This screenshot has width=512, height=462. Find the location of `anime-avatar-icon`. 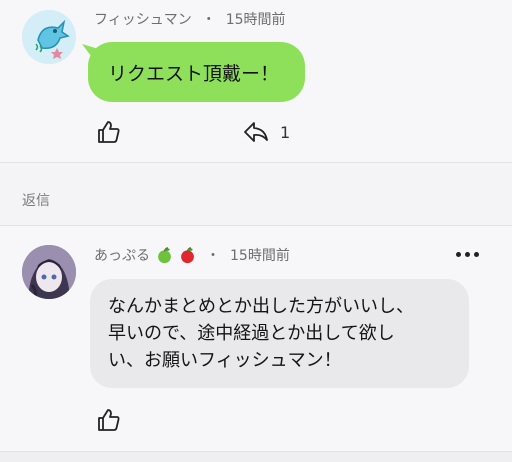

anime-avatar-icon is located at coordinates (49, 272).